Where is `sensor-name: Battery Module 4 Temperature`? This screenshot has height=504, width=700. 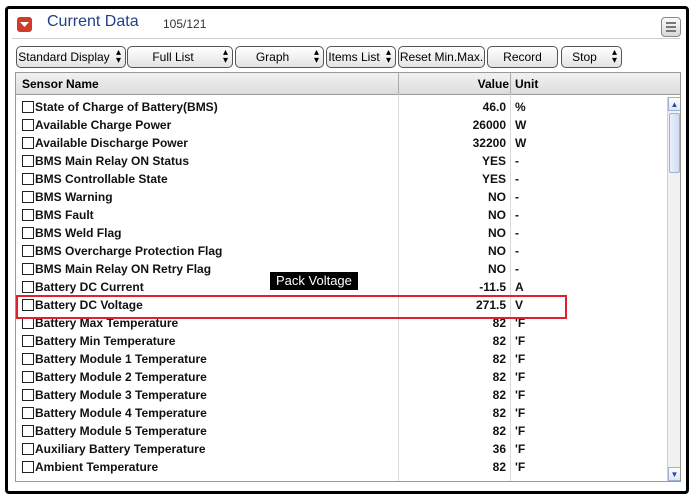
sensor-name: Battery Module 4 Temperature is located at coordinates (121, 413).